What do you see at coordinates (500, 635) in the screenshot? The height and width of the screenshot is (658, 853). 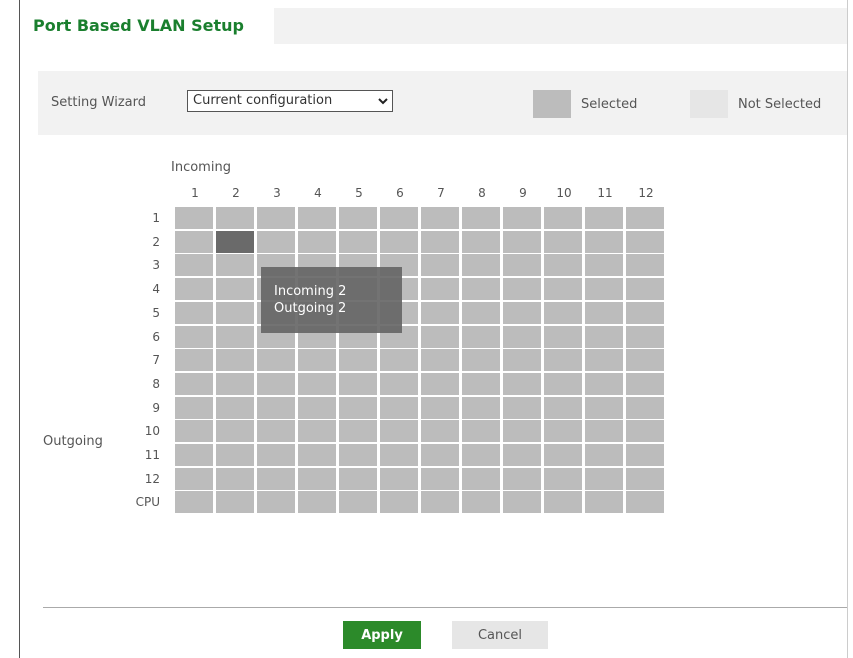 I see `cancel-button: Cancel` at bounding box center [500, 635].